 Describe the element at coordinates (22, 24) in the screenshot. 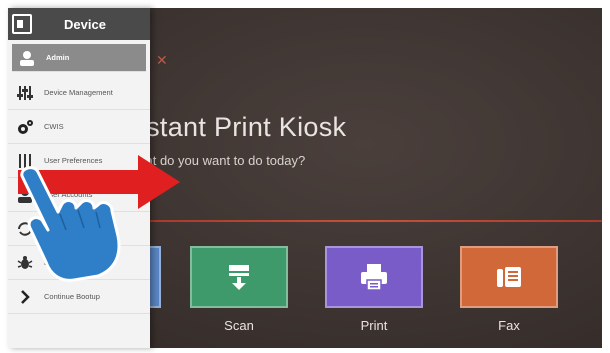

I see `back-icon` at that location.